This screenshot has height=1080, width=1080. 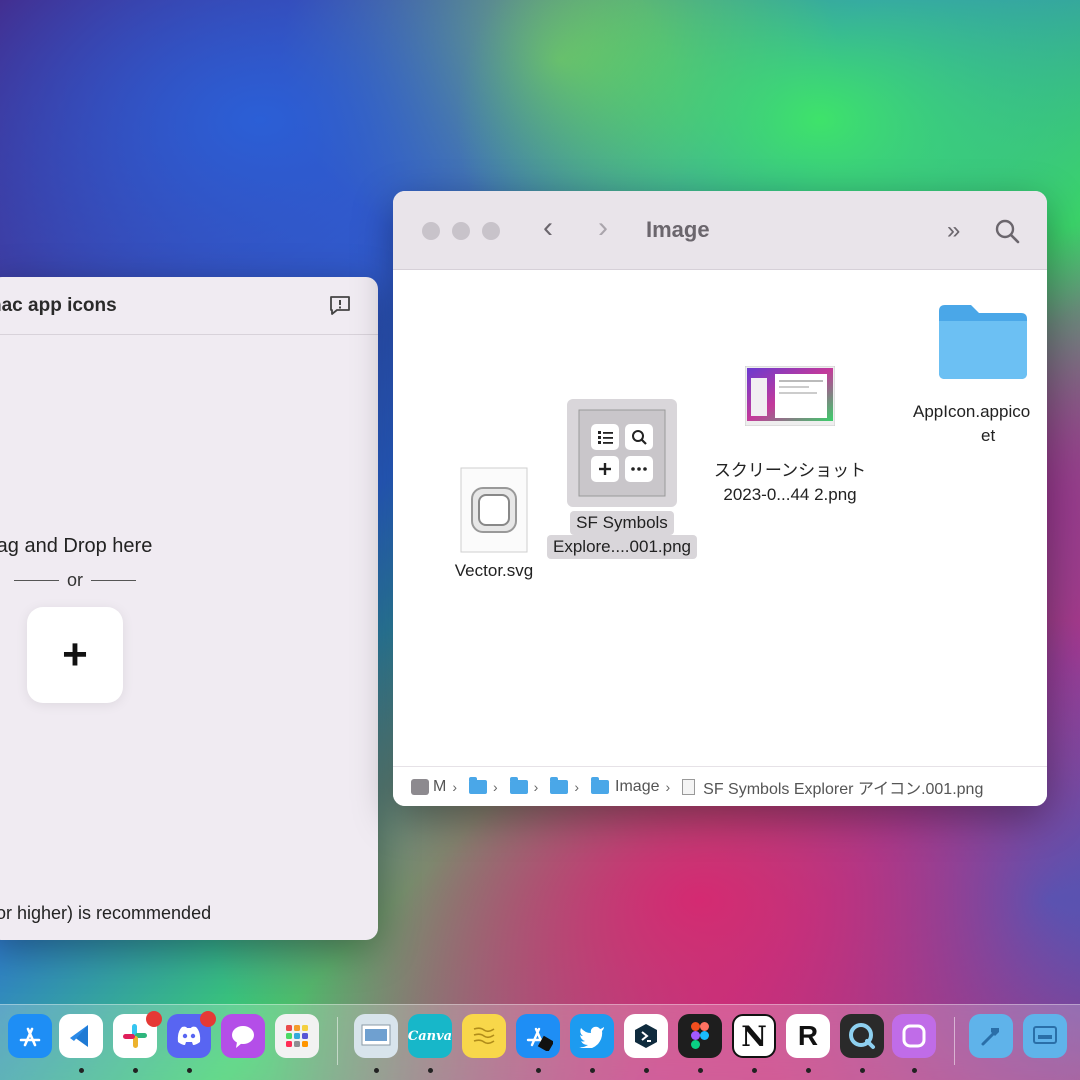 What do you see at coordinates (243, 1036) in the screenshot?
I see `messenger-icon` at bounding box center [243, 1036].